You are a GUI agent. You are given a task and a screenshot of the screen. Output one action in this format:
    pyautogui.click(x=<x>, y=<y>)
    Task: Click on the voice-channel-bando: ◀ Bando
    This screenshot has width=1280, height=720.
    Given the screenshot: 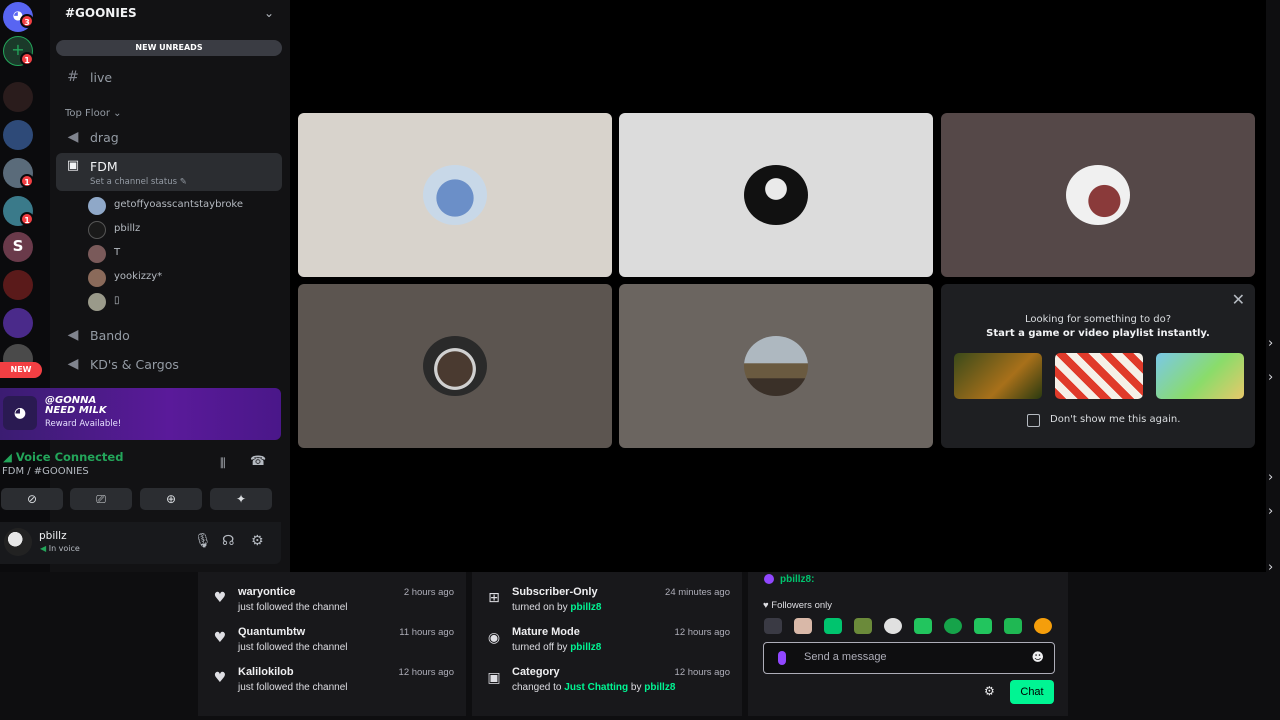 What is the action you would take?
    pyautogui.click(x=169, y=336)
    